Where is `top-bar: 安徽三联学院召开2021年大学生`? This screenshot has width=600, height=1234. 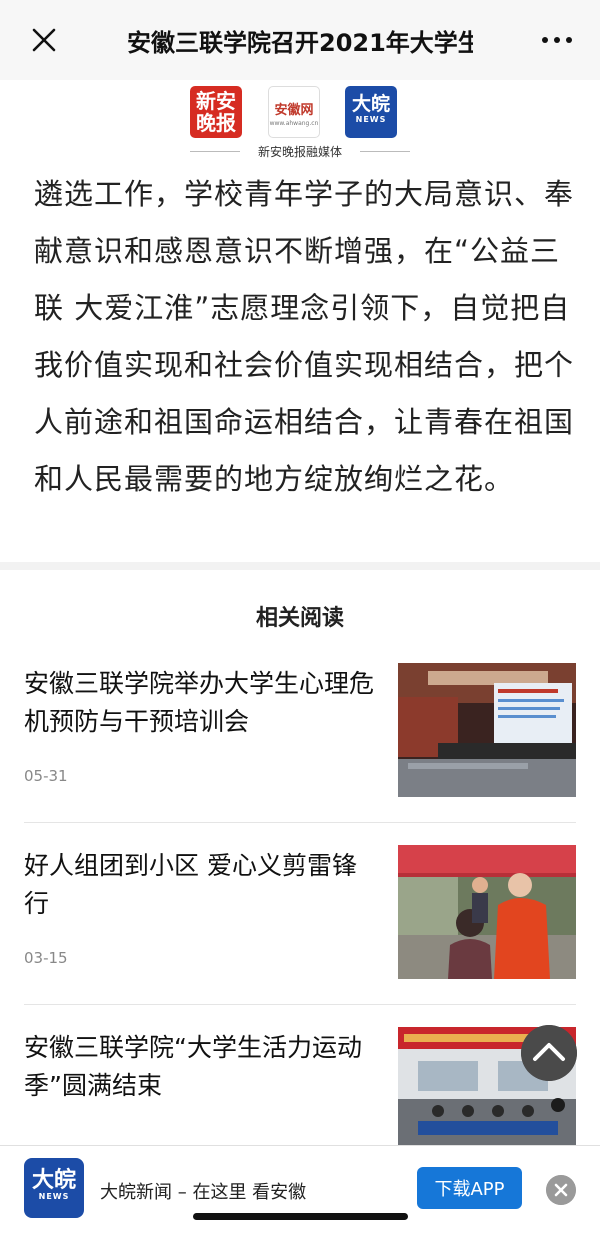 top-bar: 安徽三联学院召开2021年大学生 is located at coordinates (300, 40).